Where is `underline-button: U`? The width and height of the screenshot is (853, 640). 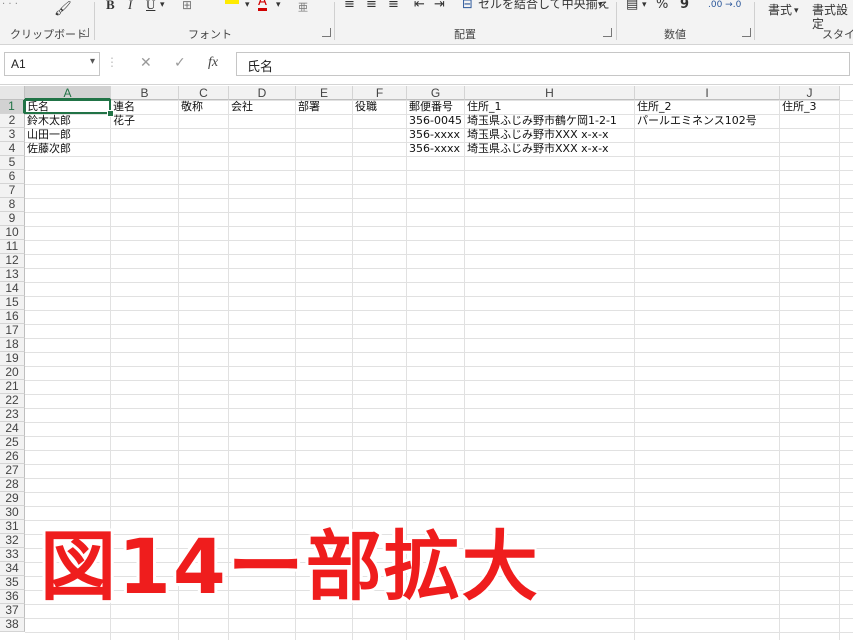
underline-button: U is located at coordinates (150, 6).